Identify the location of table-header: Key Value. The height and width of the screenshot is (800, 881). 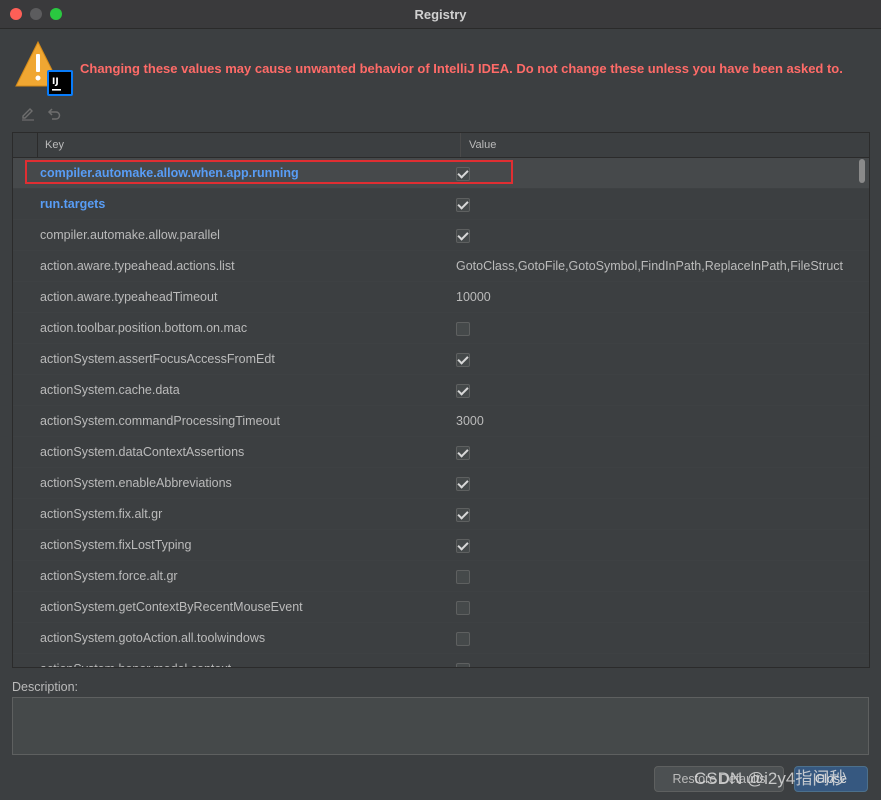
(441, 145).